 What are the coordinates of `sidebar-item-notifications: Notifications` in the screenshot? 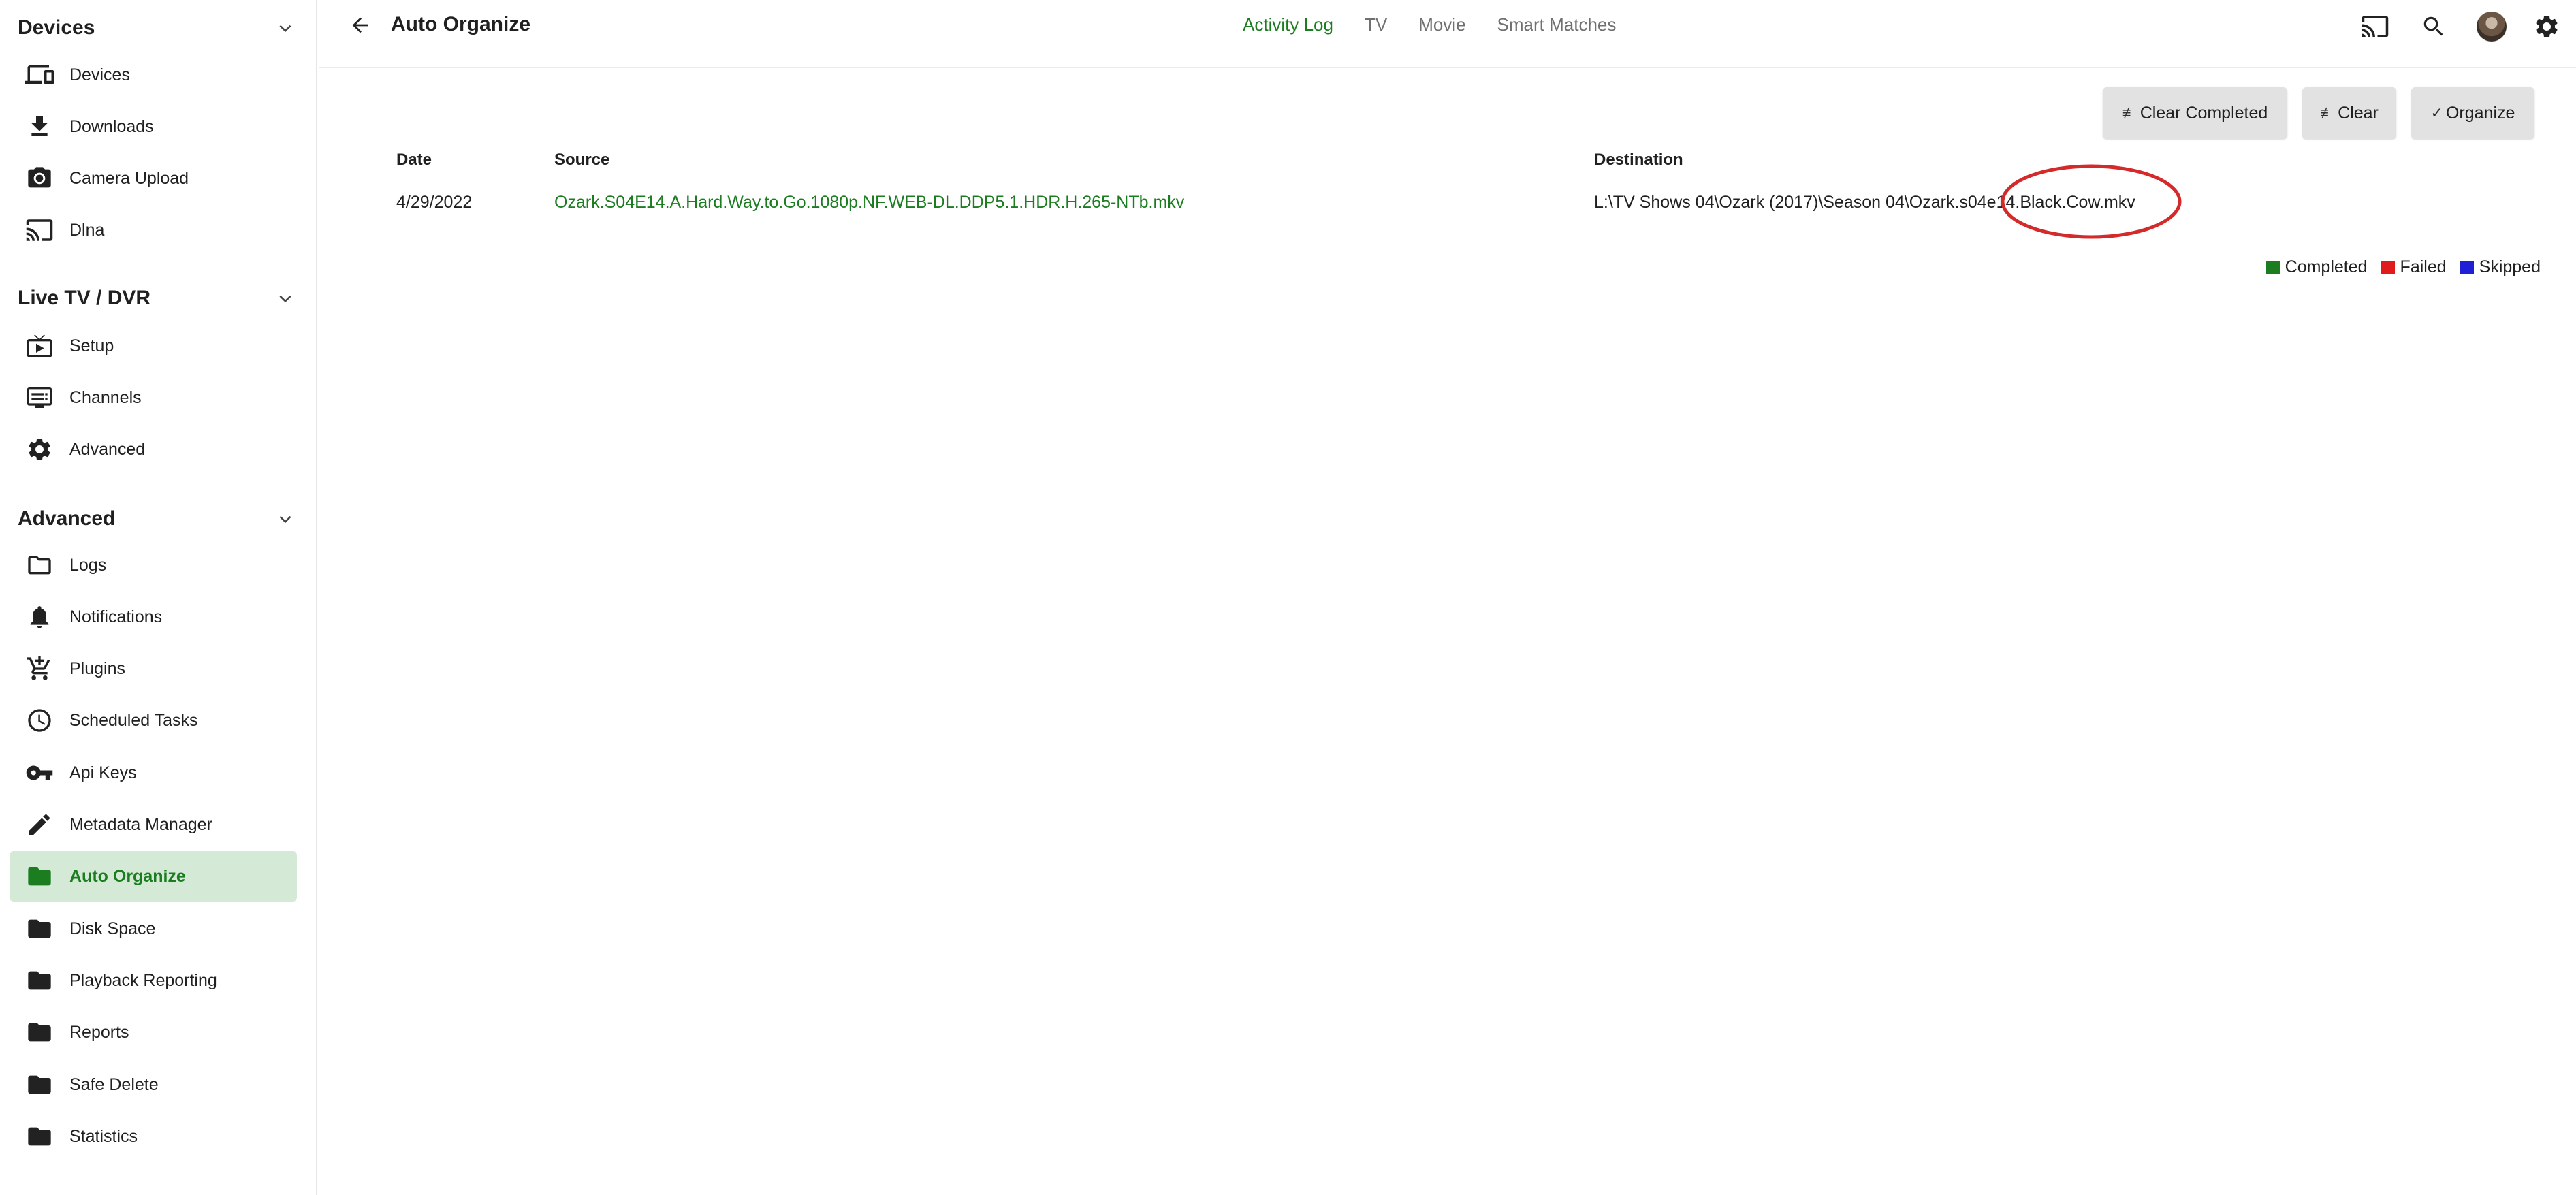 It's located at (153, 617).